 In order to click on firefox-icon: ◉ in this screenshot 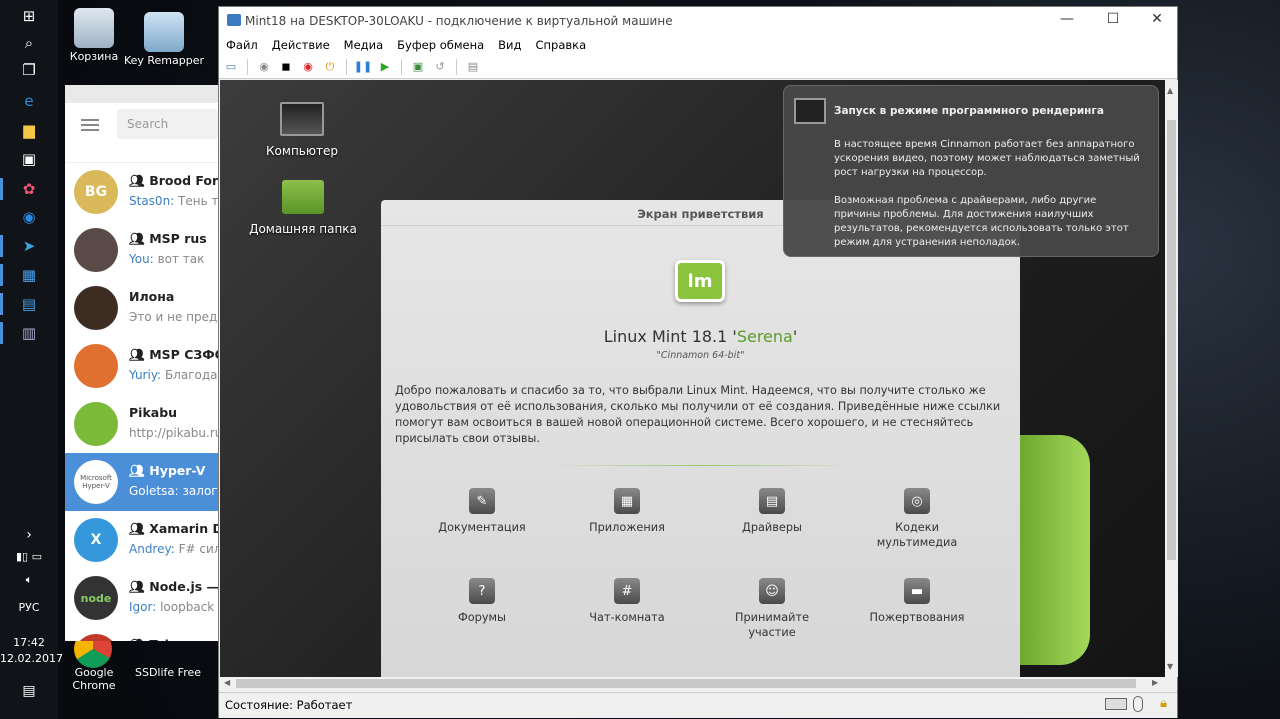, I will do `click(29, 217)`.